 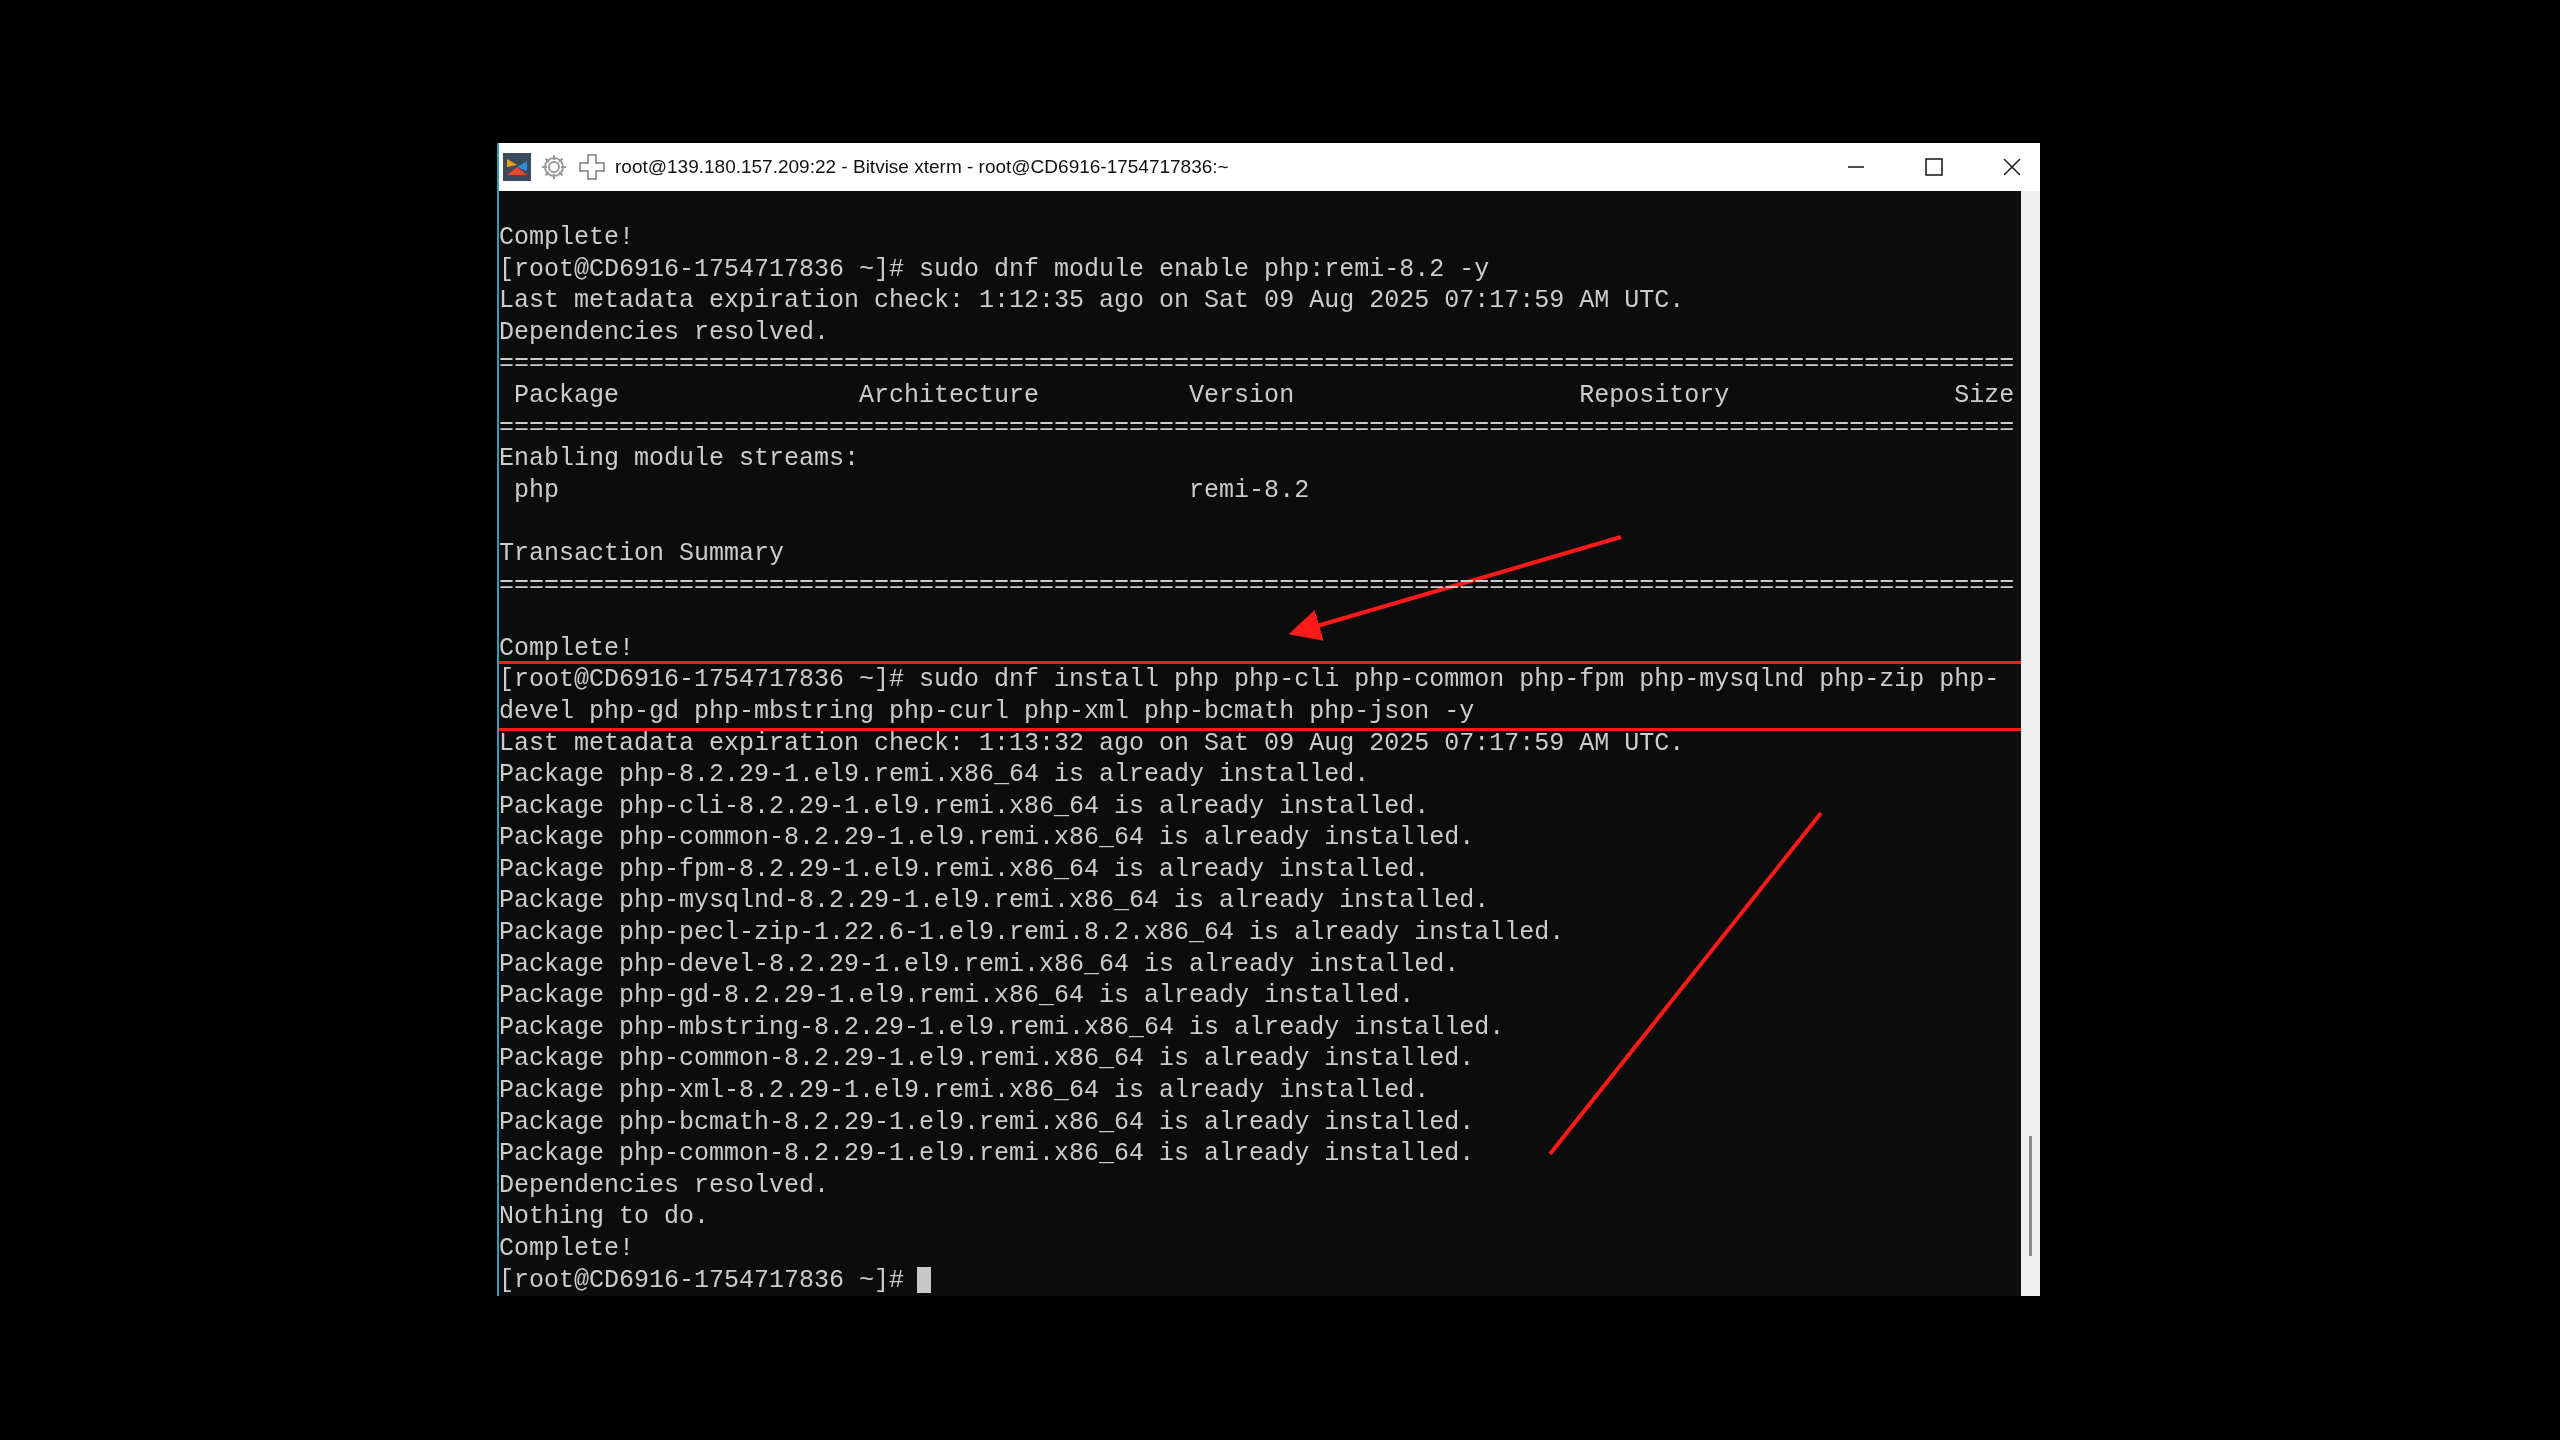 What do you see at coordinates (680, 459) in the screenshot?
I see `terminal-line: Enabling module streams:` at bounding box center [680, 459].